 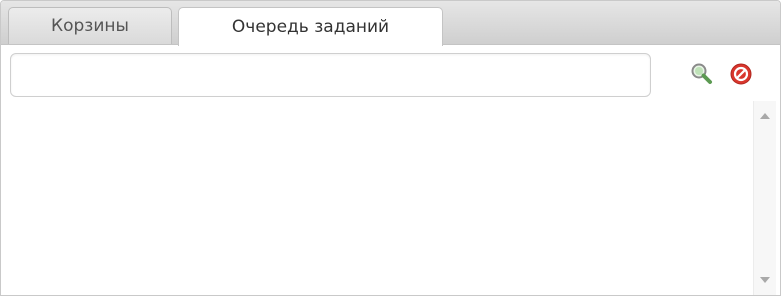 What do you see at coordinates (765, 116) in the screenshot?
I see `scroll-up-arrow-icon` at bounding box center [765, 116].